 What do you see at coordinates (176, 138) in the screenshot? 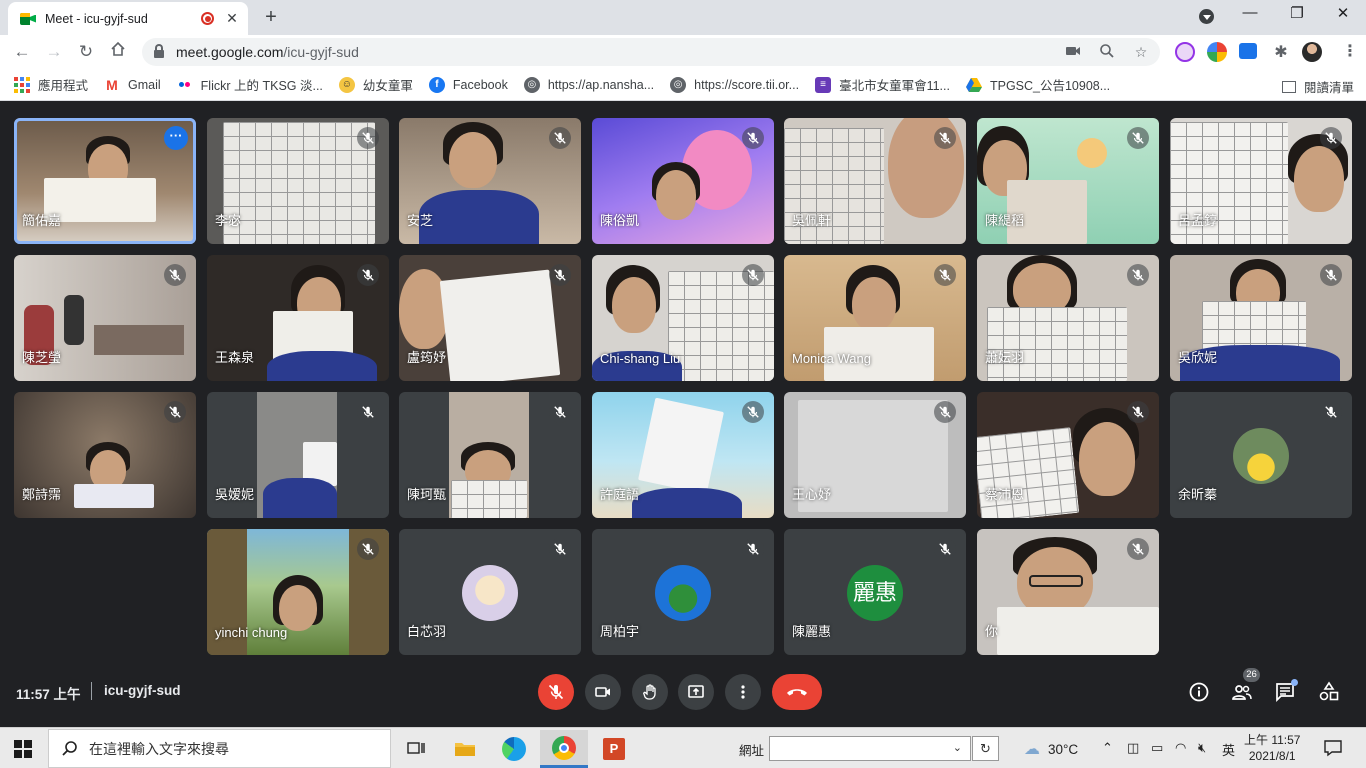
I see `more-options-icon: ···` at bounding box center [176, 138].